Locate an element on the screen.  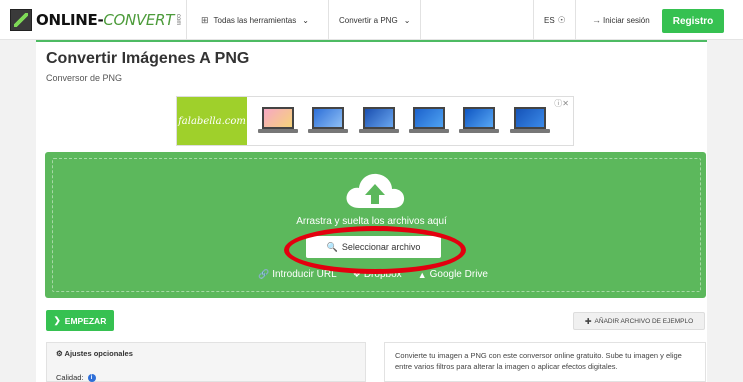
cloud-upload-icon is located at coordinates (375, 190).